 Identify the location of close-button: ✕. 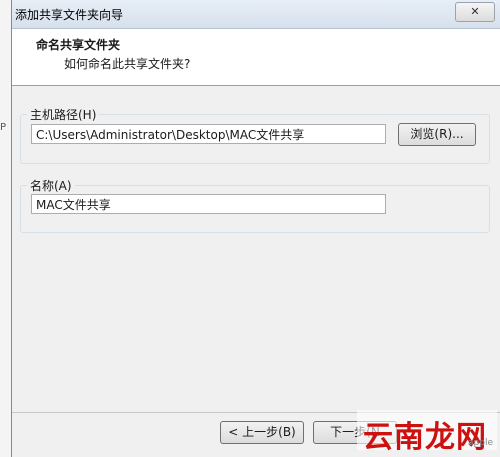
(475, 12).